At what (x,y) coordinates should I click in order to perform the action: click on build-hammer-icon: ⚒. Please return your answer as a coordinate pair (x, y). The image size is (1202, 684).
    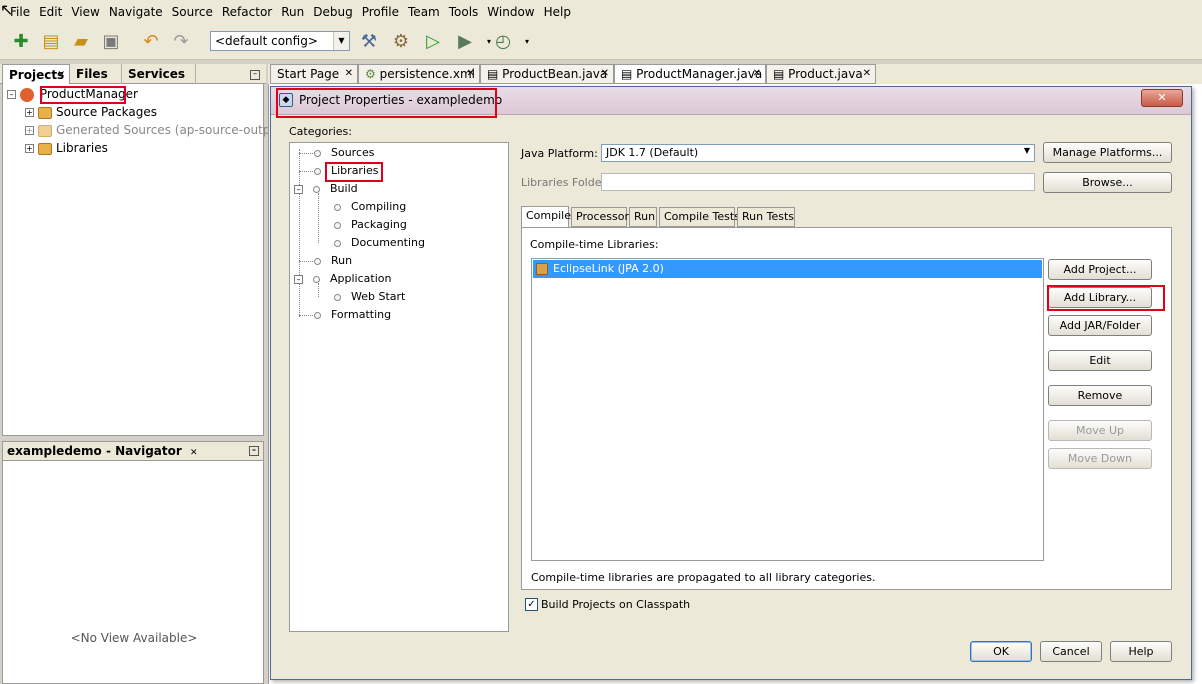
    Looking at the image, I should click on (369, 41).